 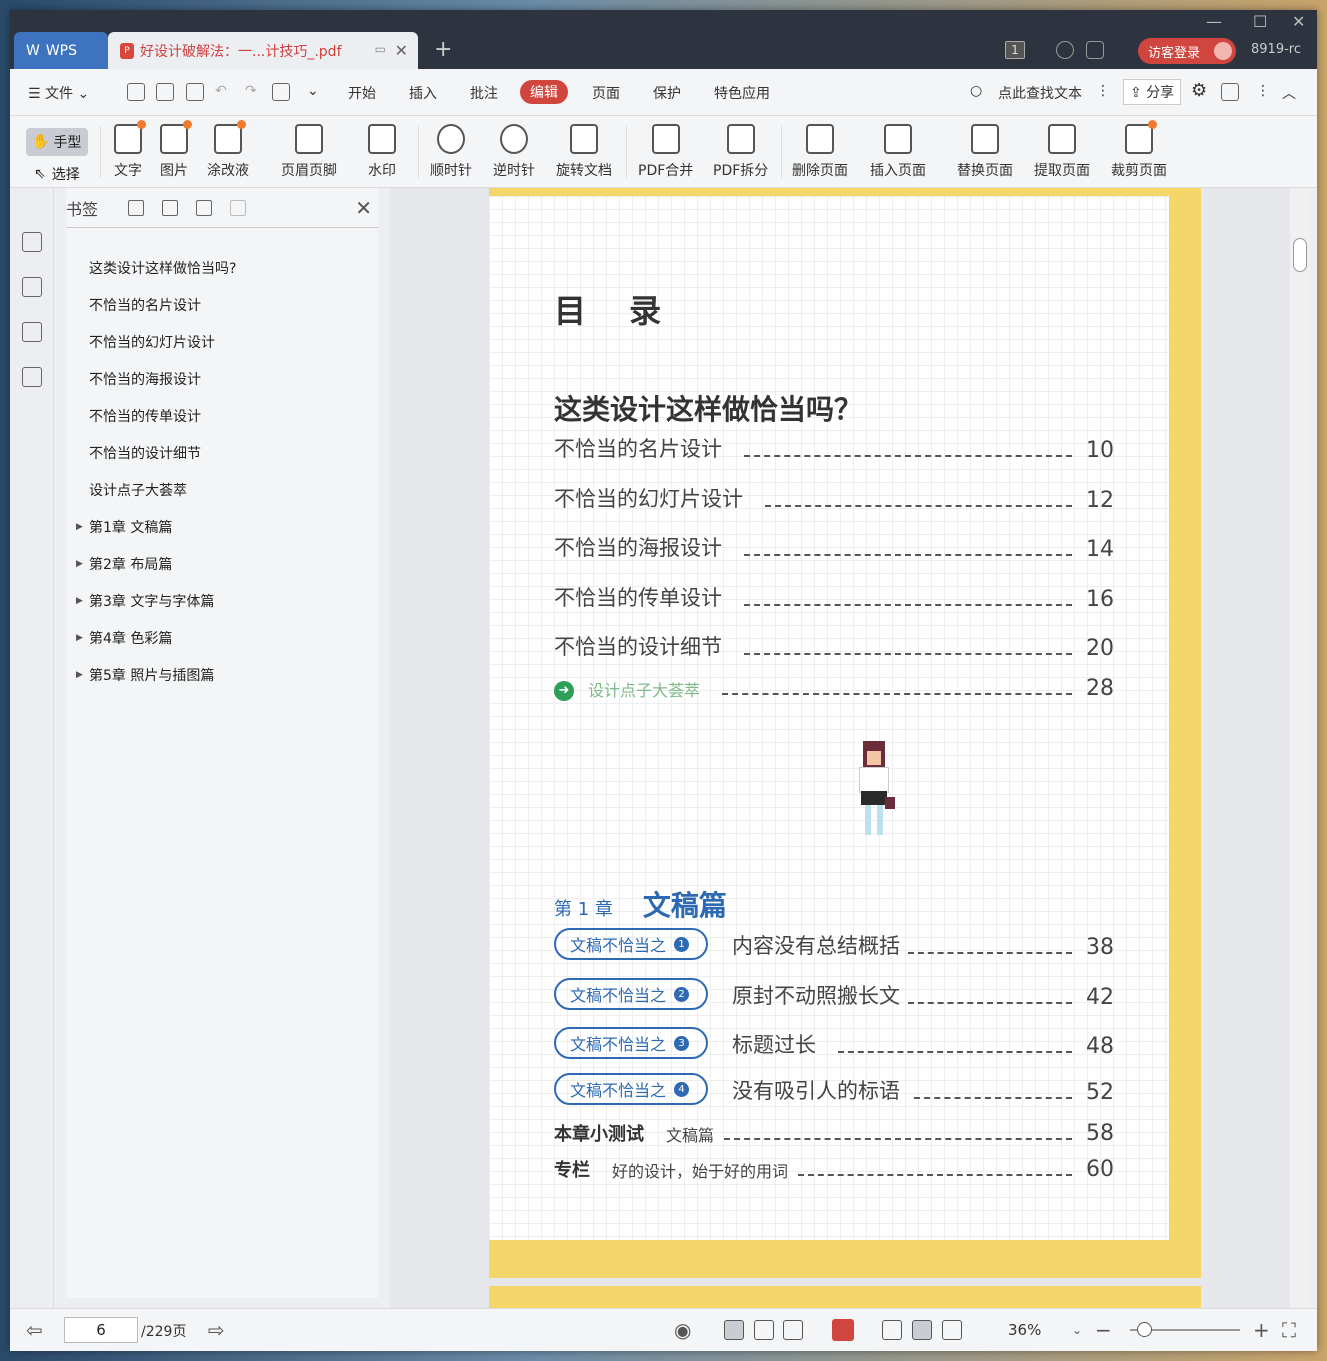 I want to click on bookmark-item: ▶ 第2章 布局篇, so click(x=124, y=564).